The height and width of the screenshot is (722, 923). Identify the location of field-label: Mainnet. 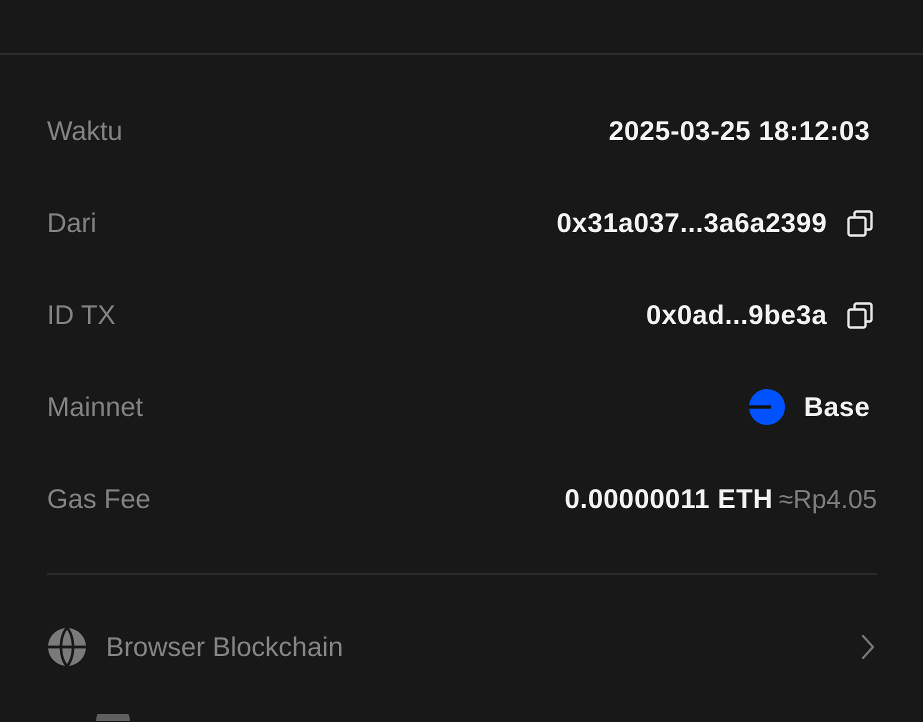
(95, 407).